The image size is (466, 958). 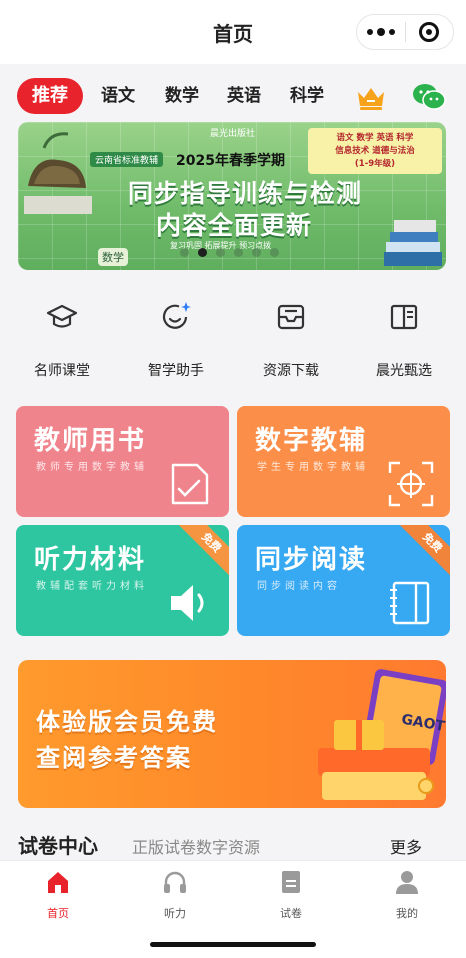 I want to click on quick-action-label: 名师课堂, so click(x=62, y=371).